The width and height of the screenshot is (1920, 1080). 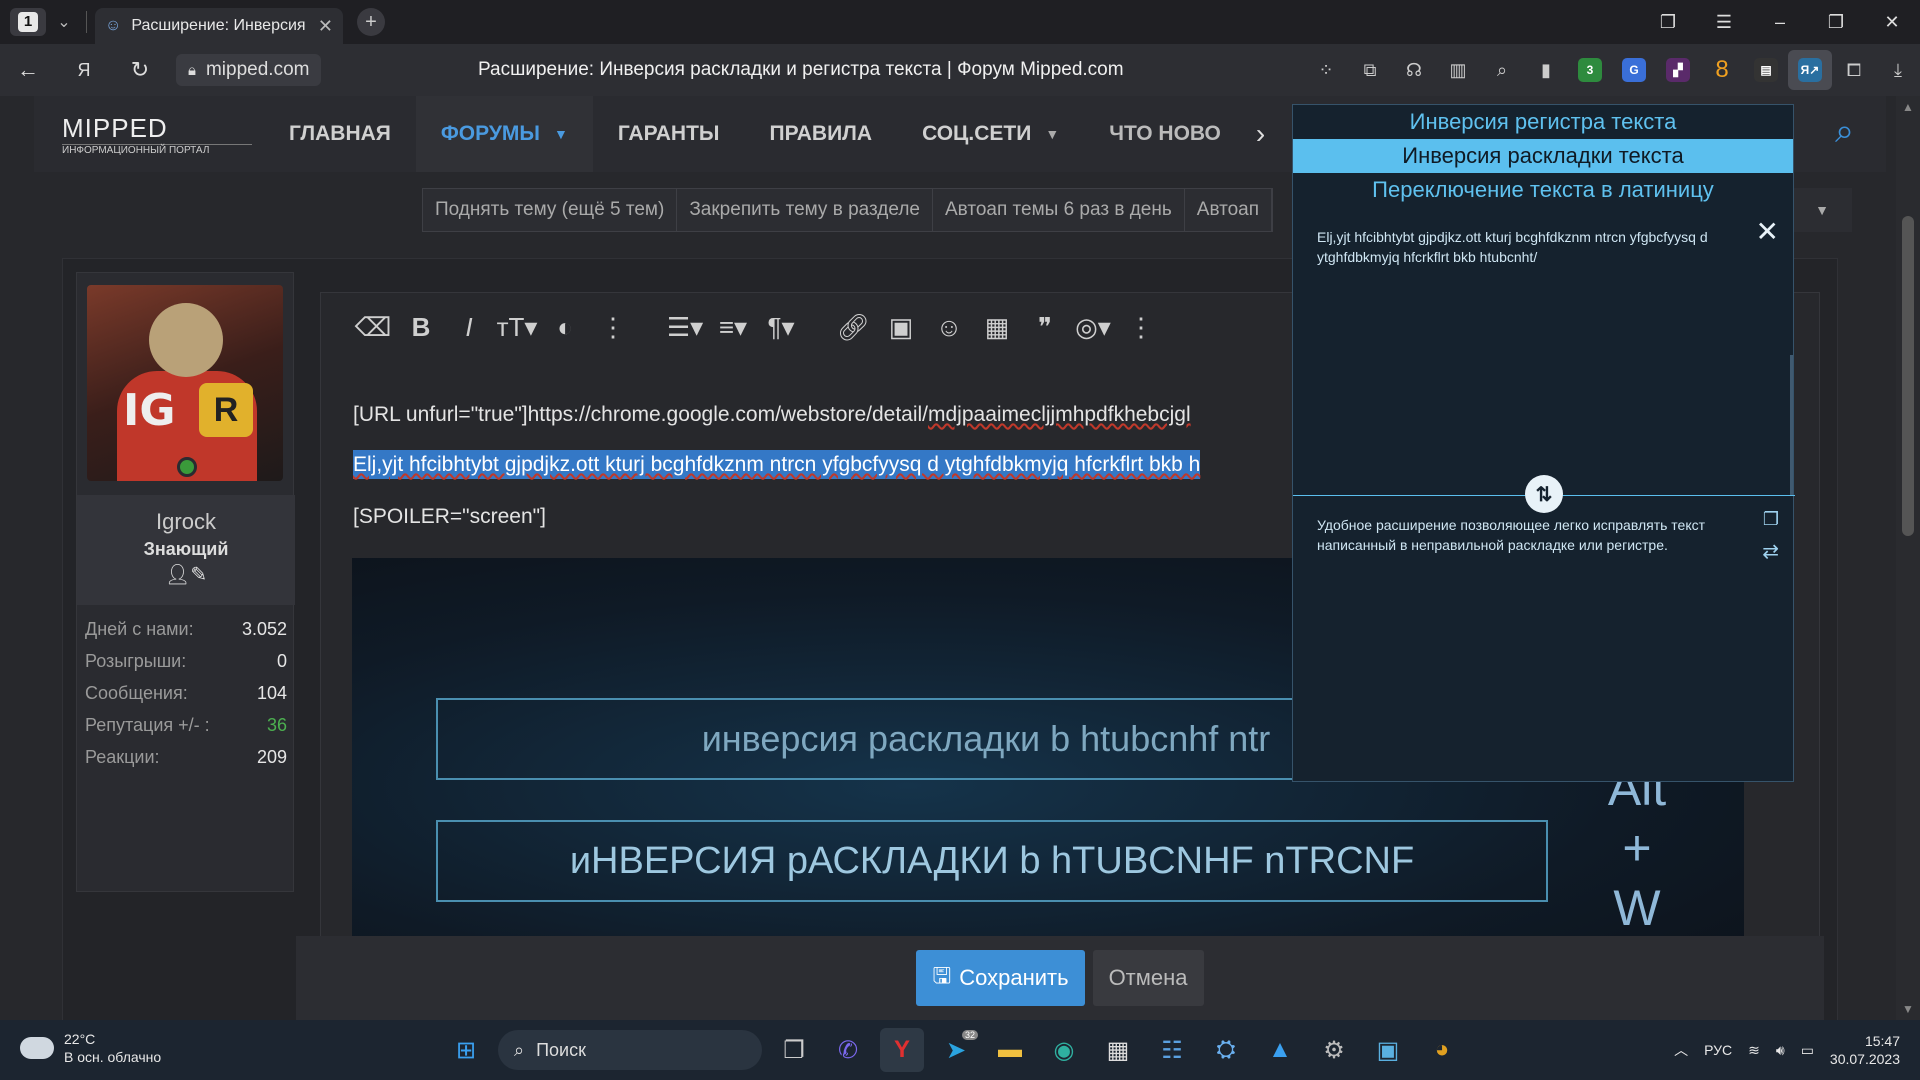 I want to click on artstudio-icon: ▲, so click(x=1280, y=1050).